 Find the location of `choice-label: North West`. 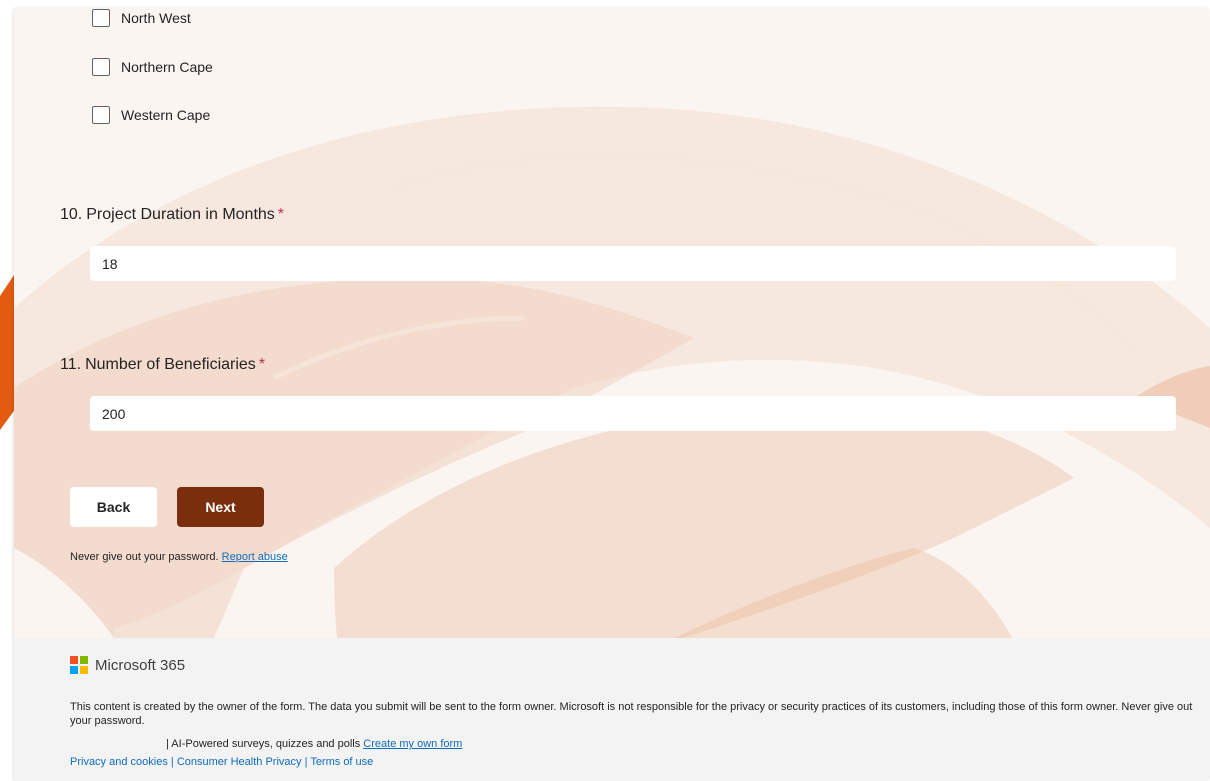

choice-label: North West is located at coordinates (156, 18).